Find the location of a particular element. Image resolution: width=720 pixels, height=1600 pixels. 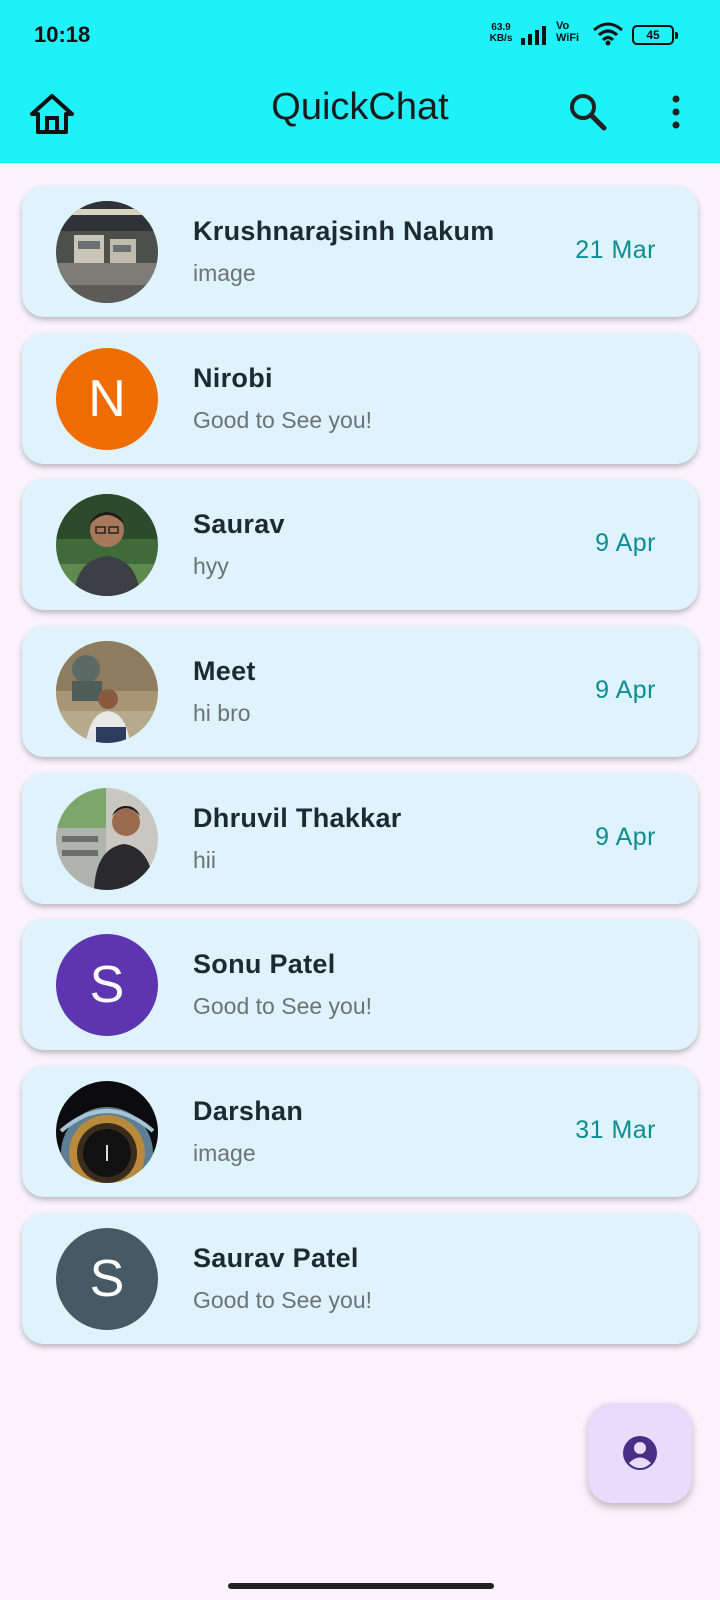

battery-indicator: 45 is located at coordinates (655, 35).